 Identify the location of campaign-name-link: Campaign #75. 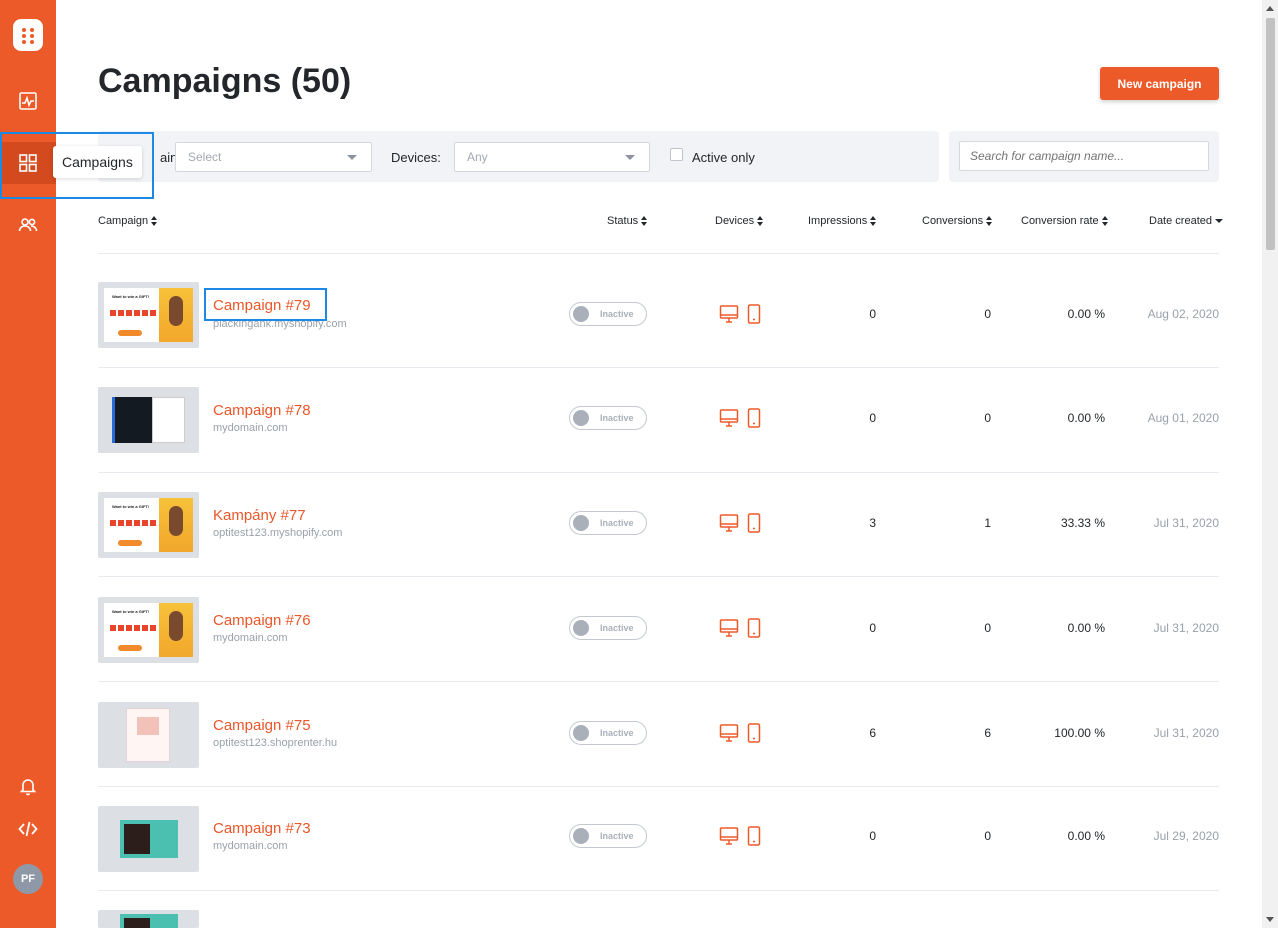
(262, 725).